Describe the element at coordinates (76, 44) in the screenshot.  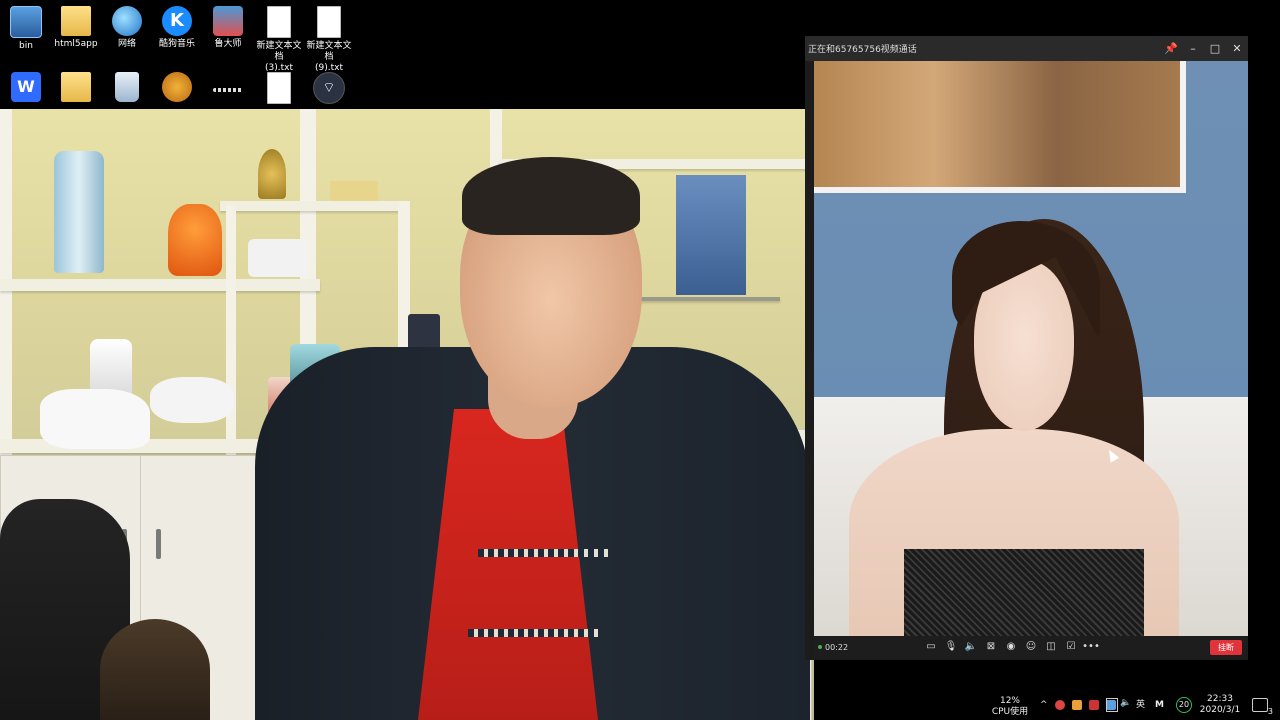
I see `desktop-icon-label: html5app` at that location.